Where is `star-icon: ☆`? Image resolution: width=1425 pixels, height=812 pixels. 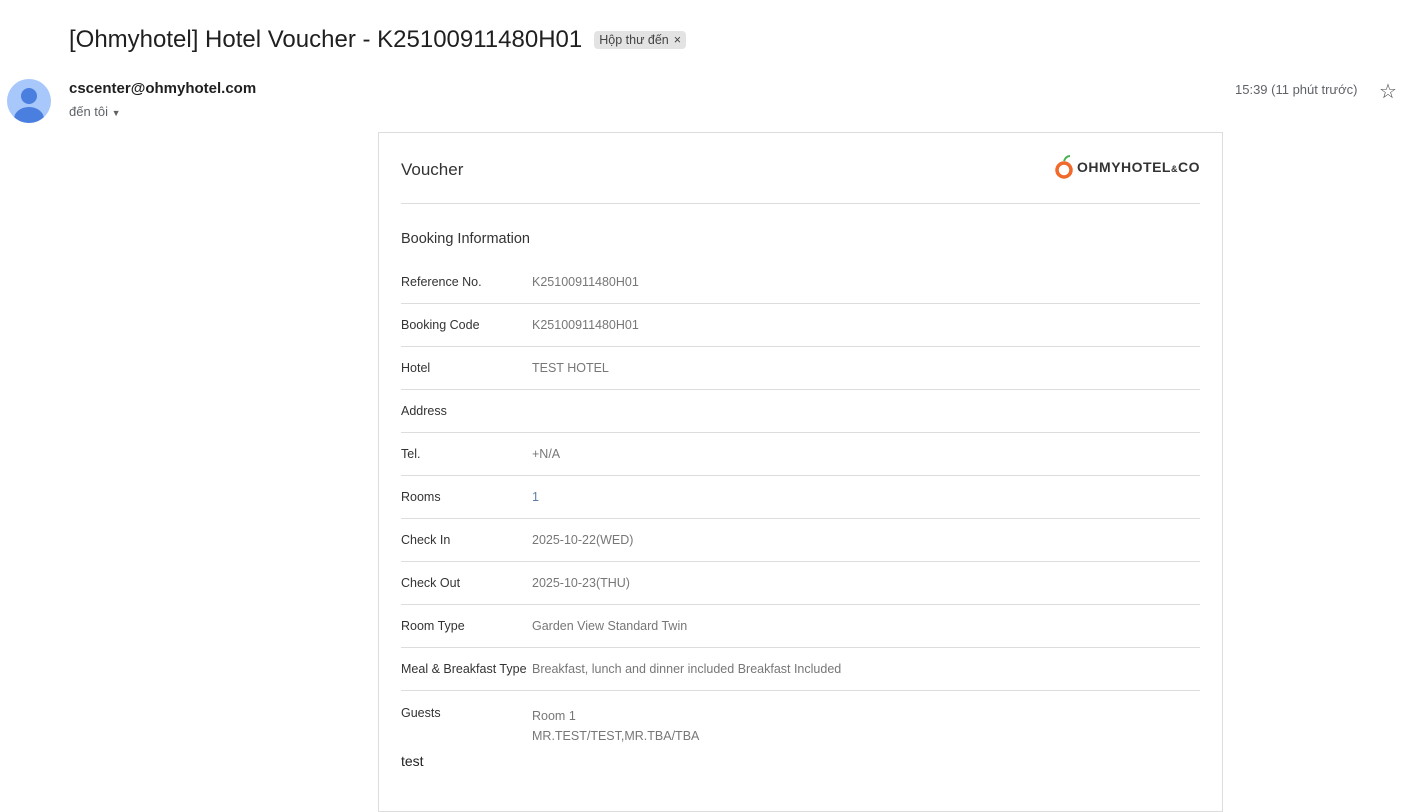 star-icon: ☆ is located at coordinates (1388, 91).